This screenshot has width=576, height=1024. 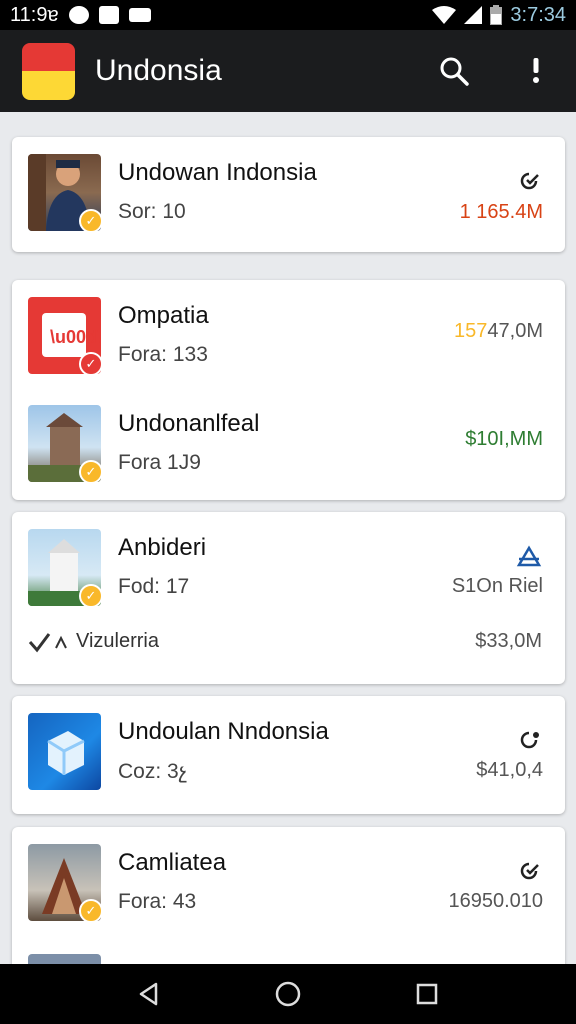 I want to click on detail-value: $33,0M, so click(x=508, y=641).